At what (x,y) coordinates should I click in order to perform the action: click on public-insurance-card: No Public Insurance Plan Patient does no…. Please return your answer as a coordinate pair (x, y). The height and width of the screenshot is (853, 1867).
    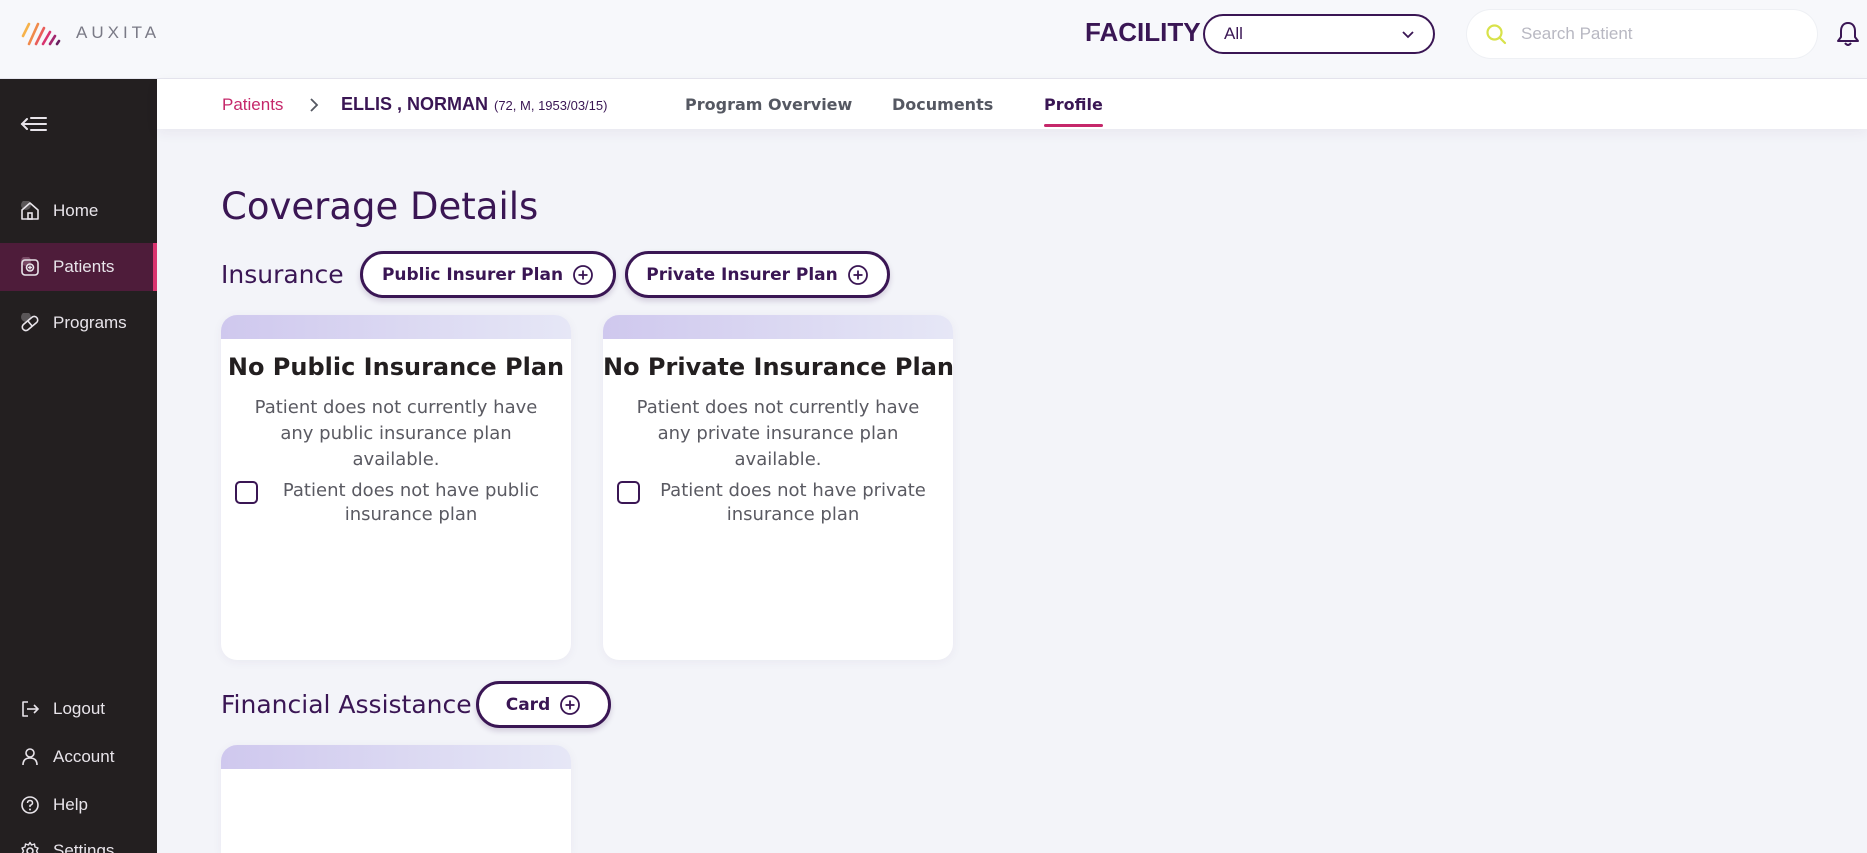
    Looking at the image, I should click on (396, 487).